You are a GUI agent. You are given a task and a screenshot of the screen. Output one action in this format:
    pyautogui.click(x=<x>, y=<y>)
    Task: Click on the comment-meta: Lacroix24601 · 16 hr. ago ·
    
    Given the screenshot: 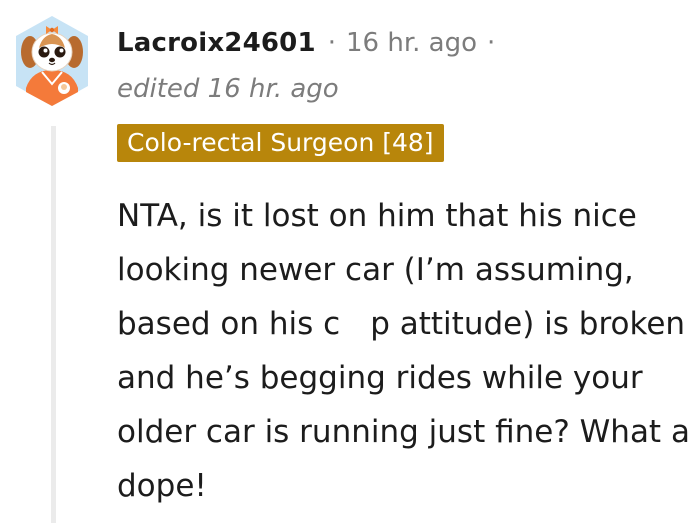 What is the action you would take?
    pyautogui.click(x=306, y=48)
    